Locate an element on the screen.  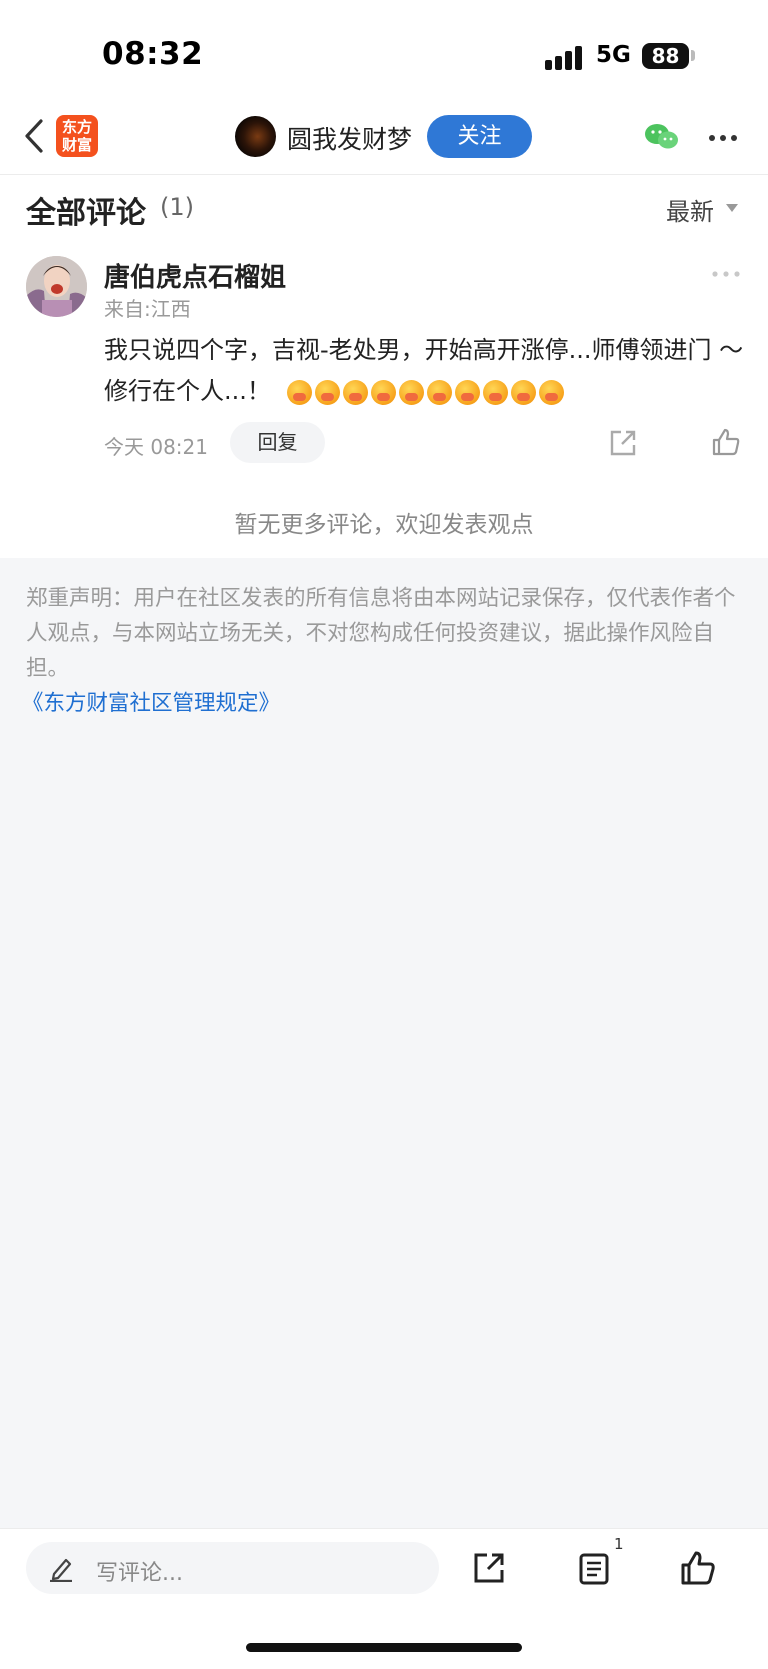
battery-icon: 88 is located at coordinates (665, 56).